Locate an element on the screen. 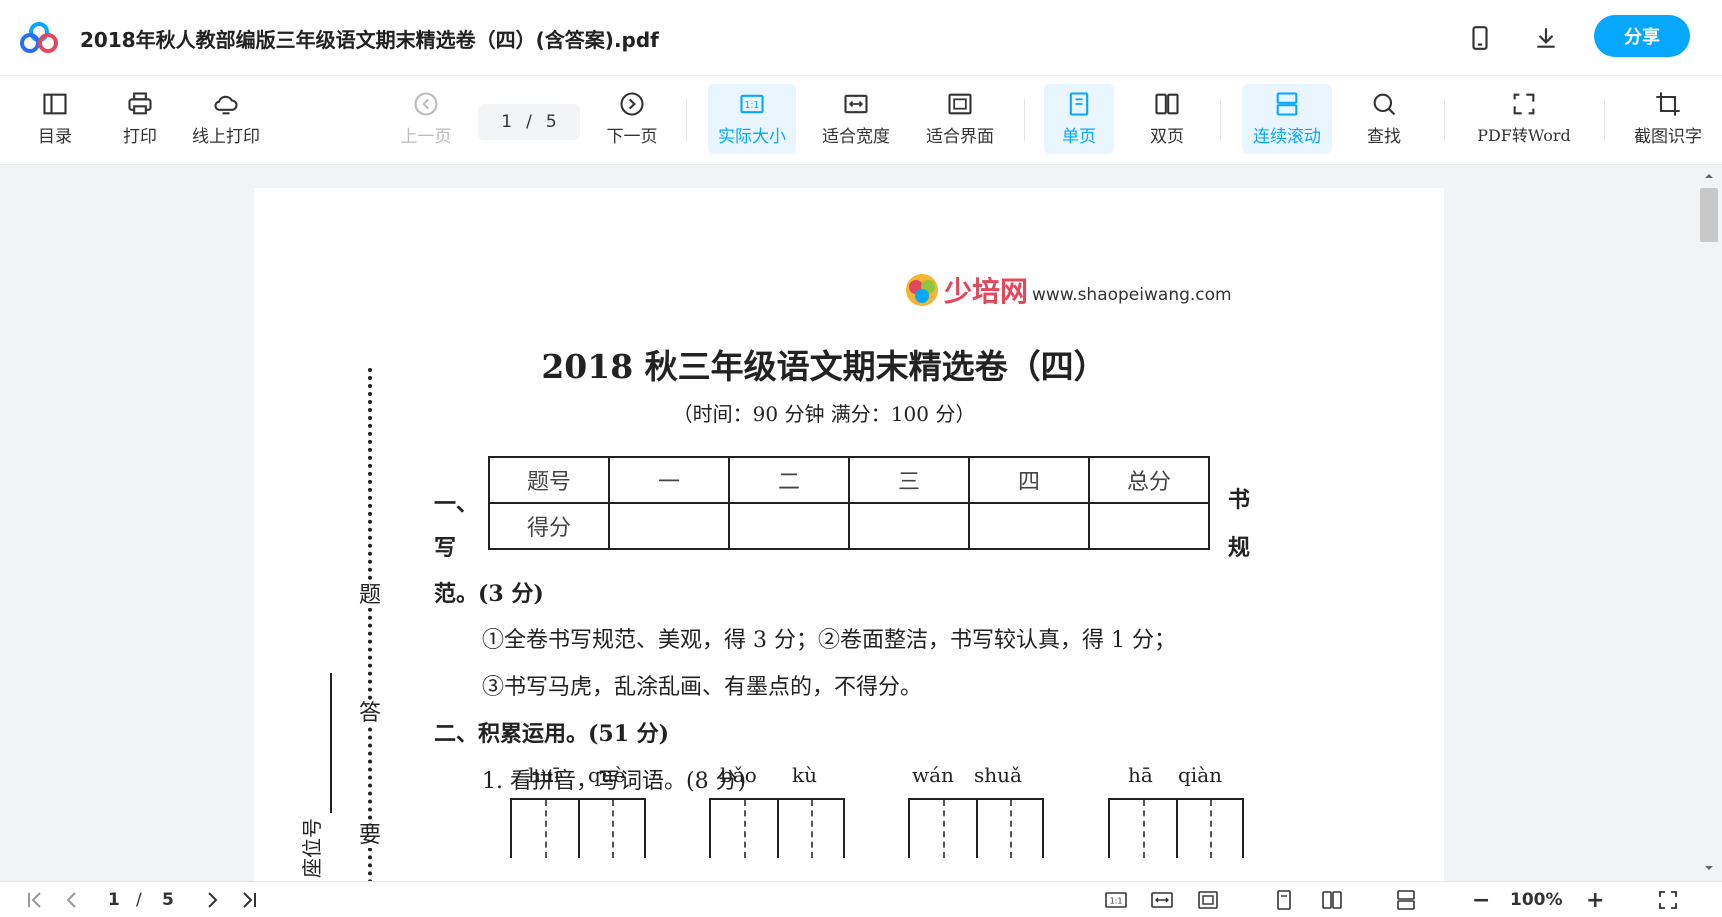  phone-icon is located at coordinates (1480, 38).